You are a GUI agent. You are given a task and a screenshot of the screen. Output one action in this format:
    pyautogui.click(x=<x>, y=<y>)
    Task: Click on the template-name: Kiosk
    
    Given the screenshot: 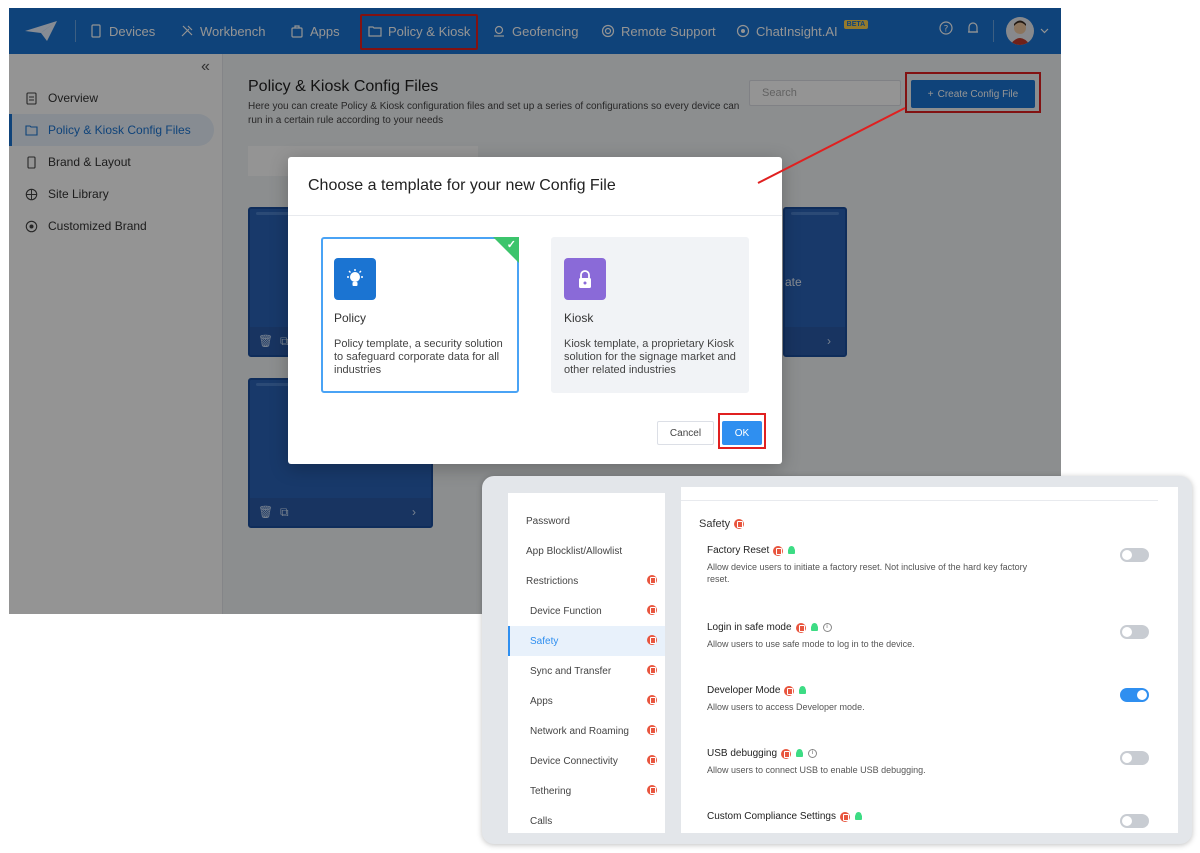 What is the action you would take?
    pyautogui.click(x=579, y=318)
    